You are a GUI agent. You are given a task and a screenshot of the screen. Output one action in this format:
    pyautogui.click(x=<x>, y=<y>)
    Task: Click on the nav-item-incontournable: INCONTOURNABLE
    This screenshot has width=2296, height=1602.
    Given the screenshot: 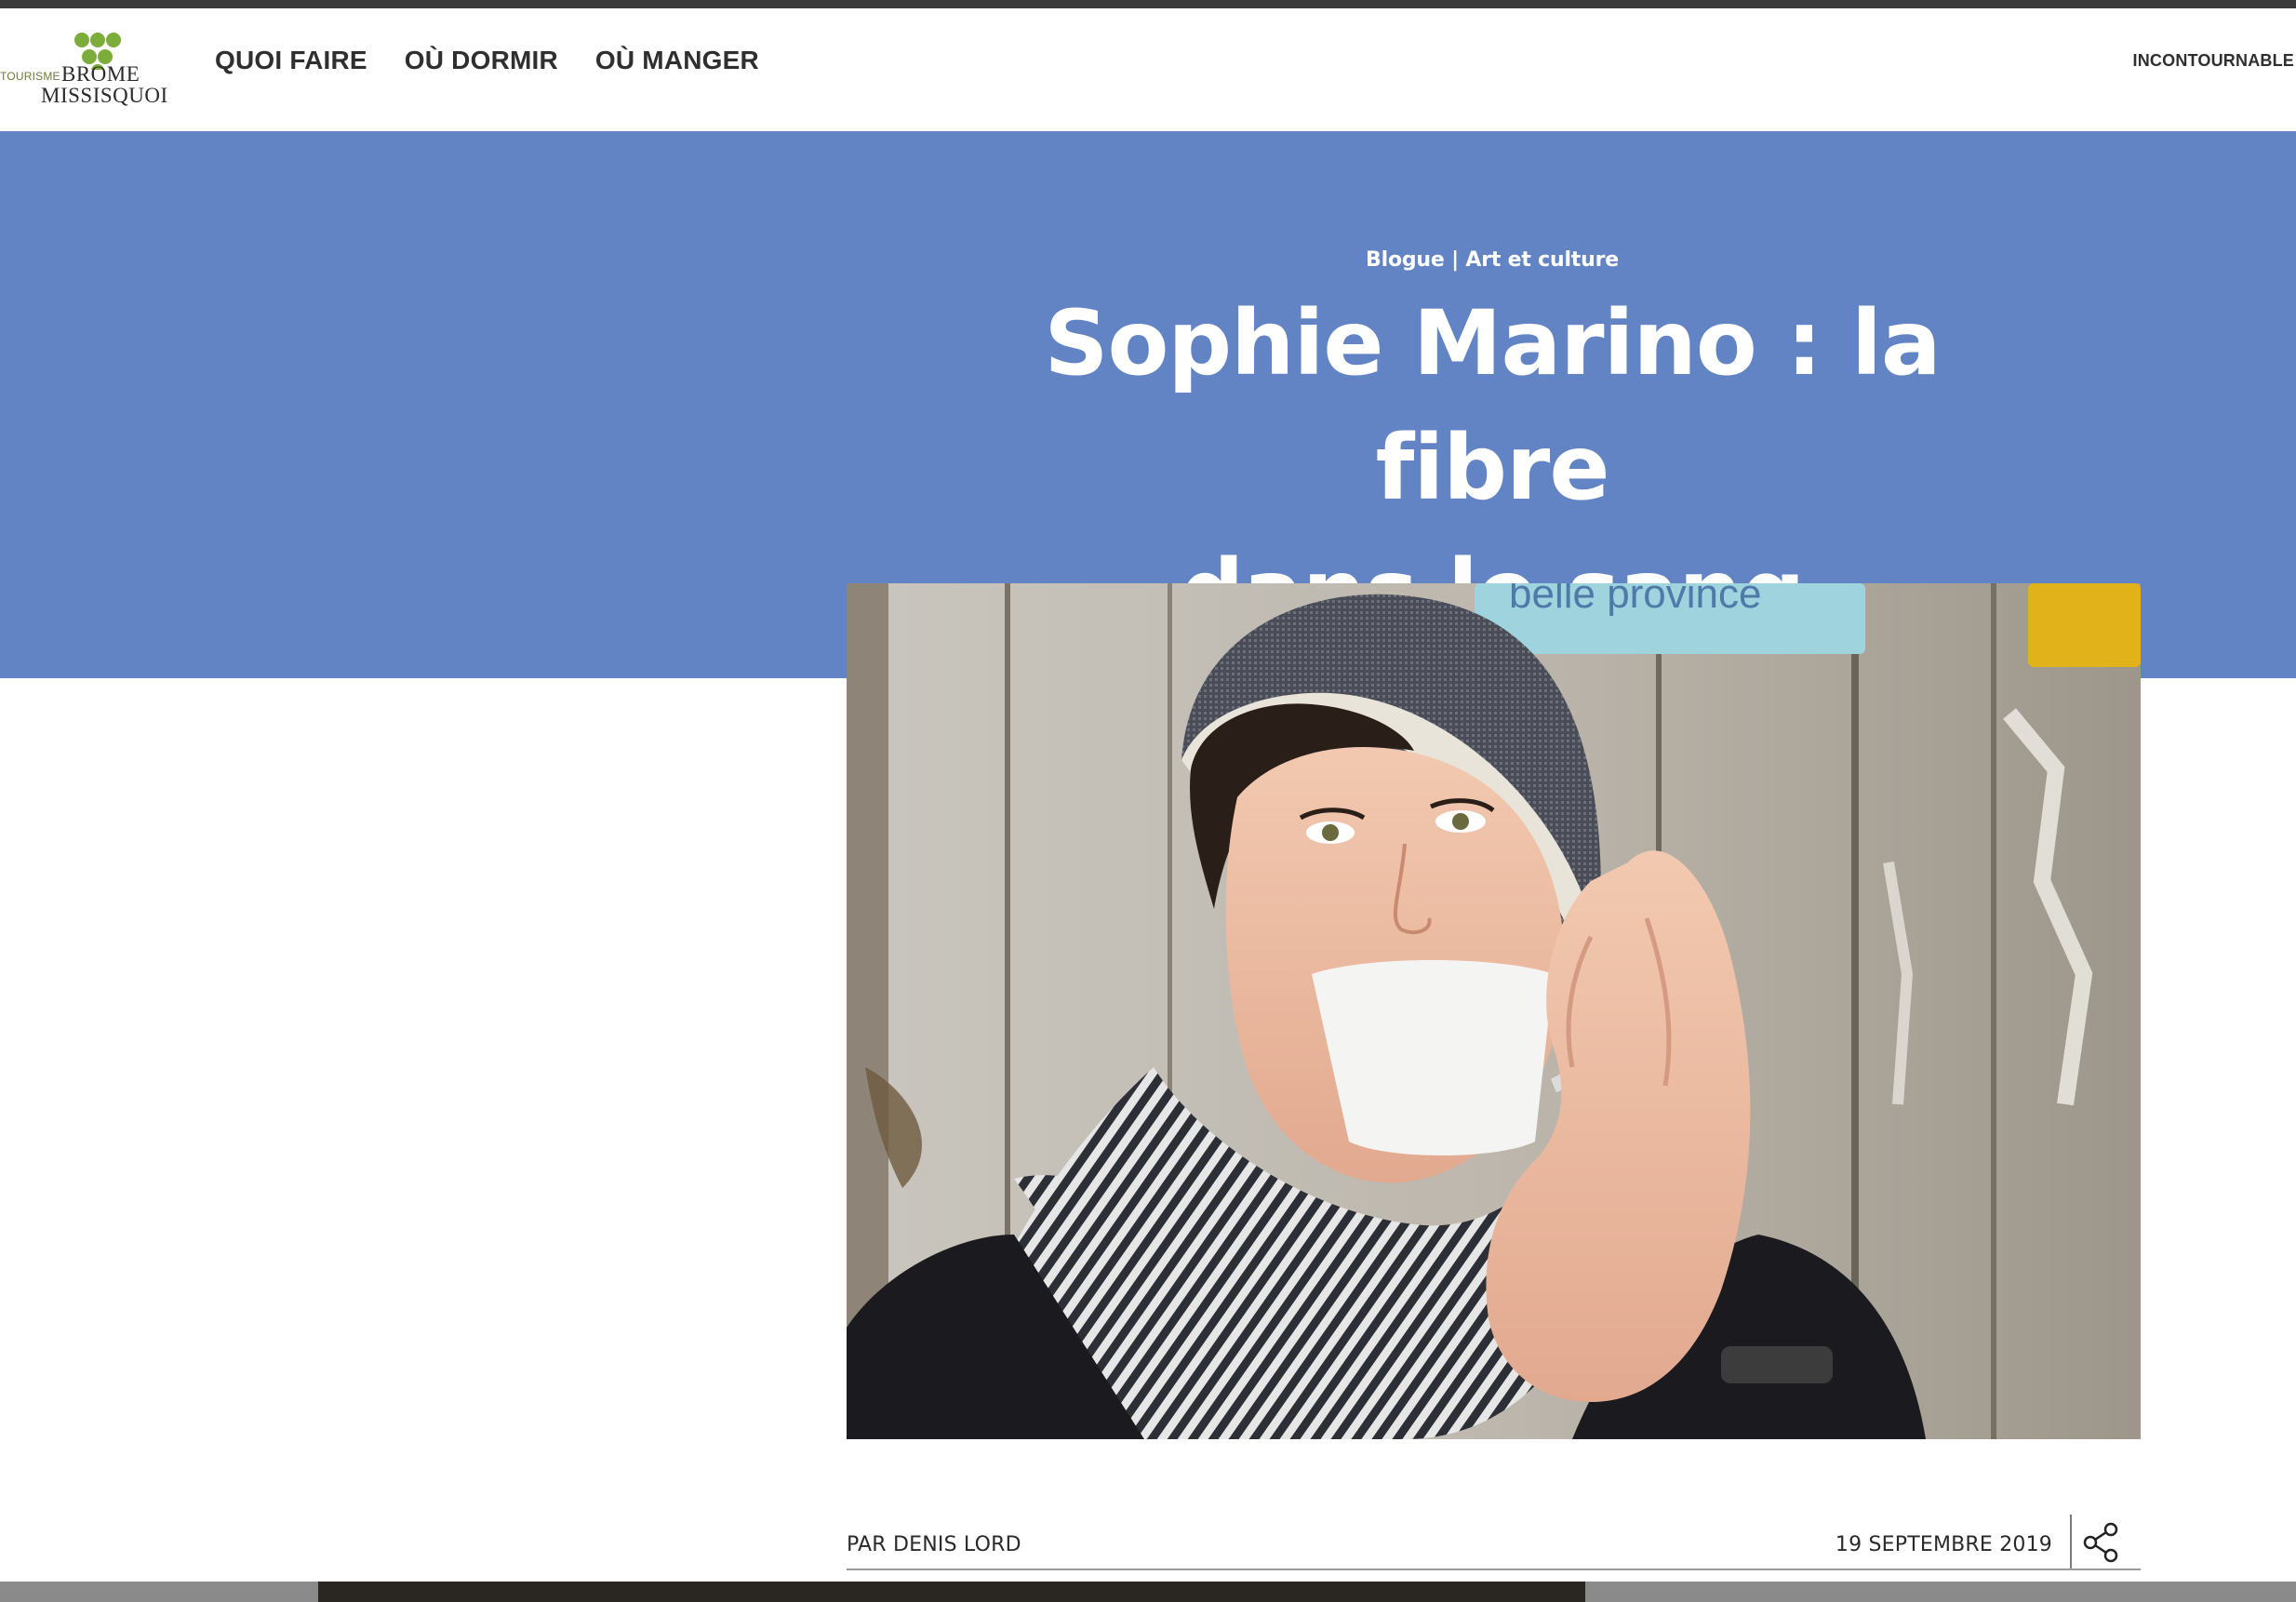 What is the action you would take?
    pyautogui.click(x=2213, y=61)
    